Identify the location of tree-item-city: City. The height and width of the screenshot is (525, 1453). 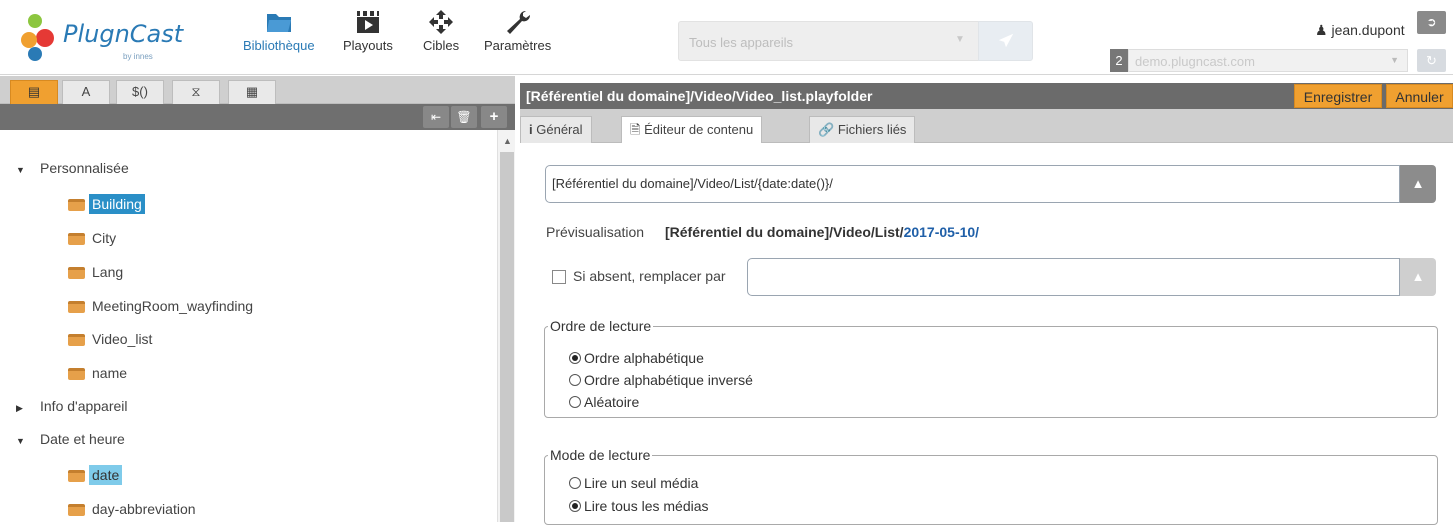
(93, 238).